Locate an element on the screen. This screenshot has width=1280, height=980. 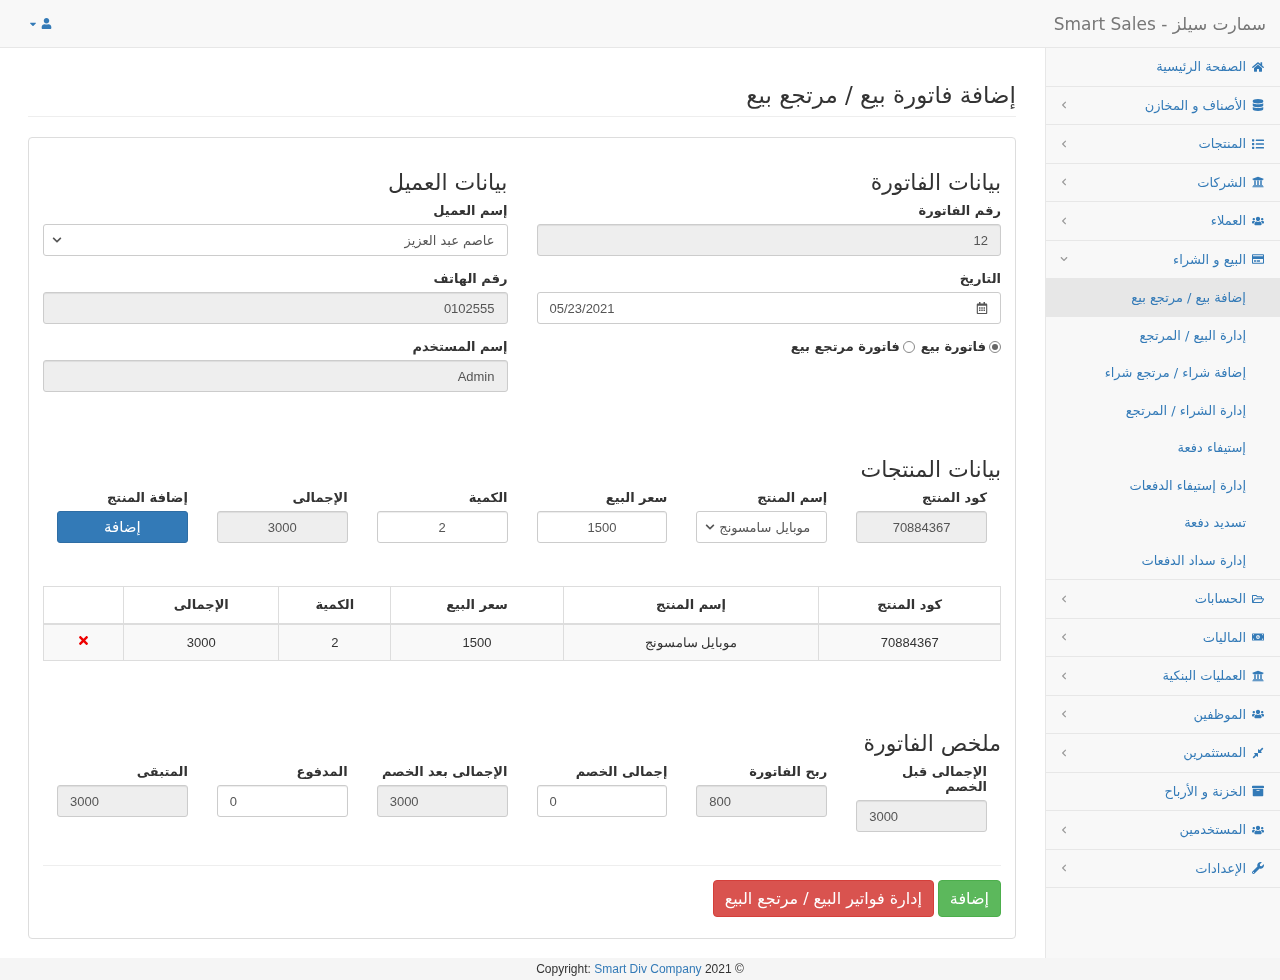
sidebar-subitem: إضافة شراء / مرتجع شراء is located at coordinates (1163, 373).